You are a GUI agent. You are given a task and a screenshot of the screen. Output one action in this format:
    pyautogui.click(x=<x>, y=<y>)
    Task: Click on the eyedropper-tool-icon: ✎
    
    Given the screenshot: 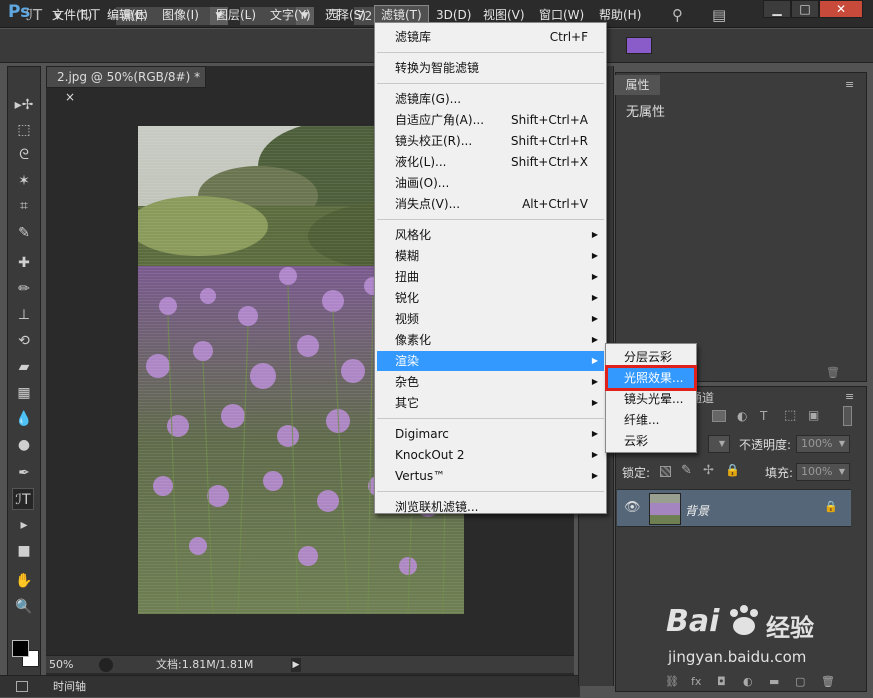 What is the action you would take?
    pyautogui.click(x=24, y=233)
    